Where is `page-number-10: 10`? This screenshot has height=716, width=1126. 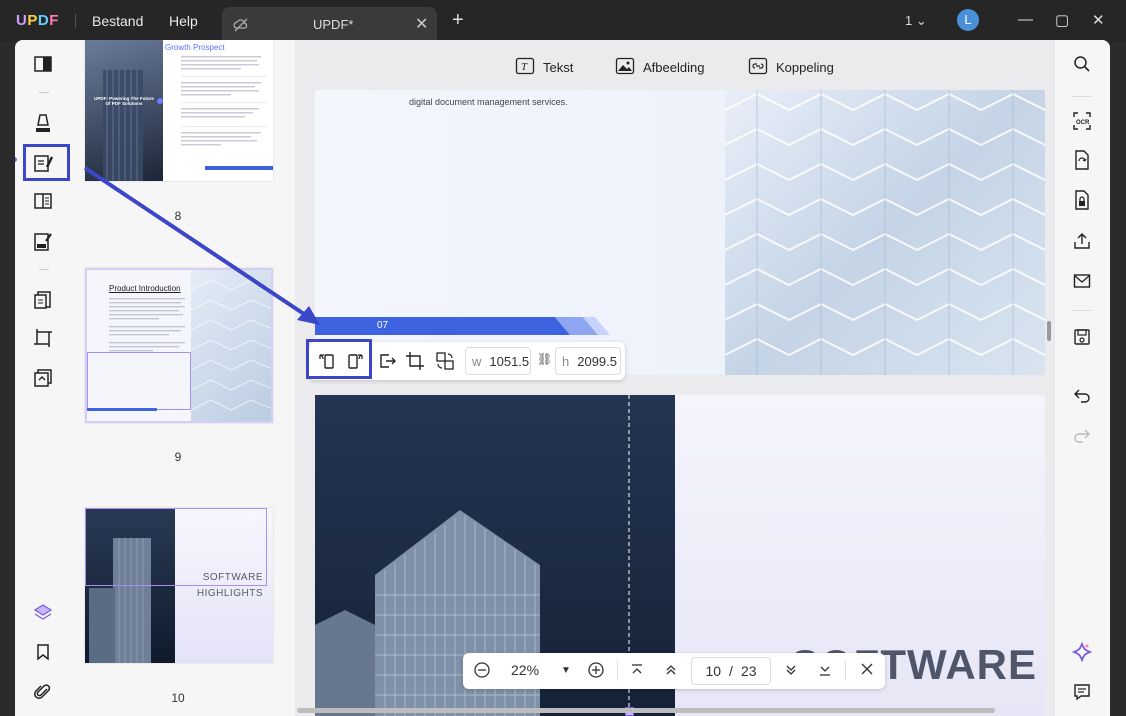 page-number-10: 10 is located at coordinates (178, 698).